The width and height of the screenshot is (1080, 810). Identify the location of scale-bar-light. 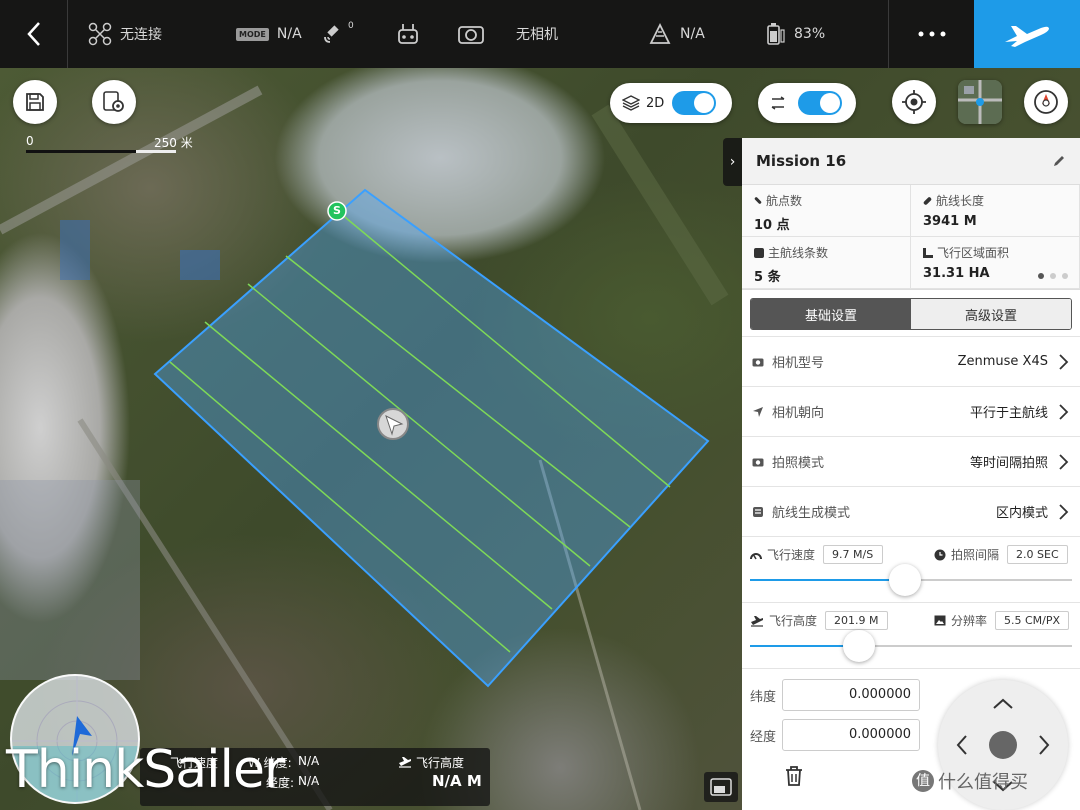
(156, 151).